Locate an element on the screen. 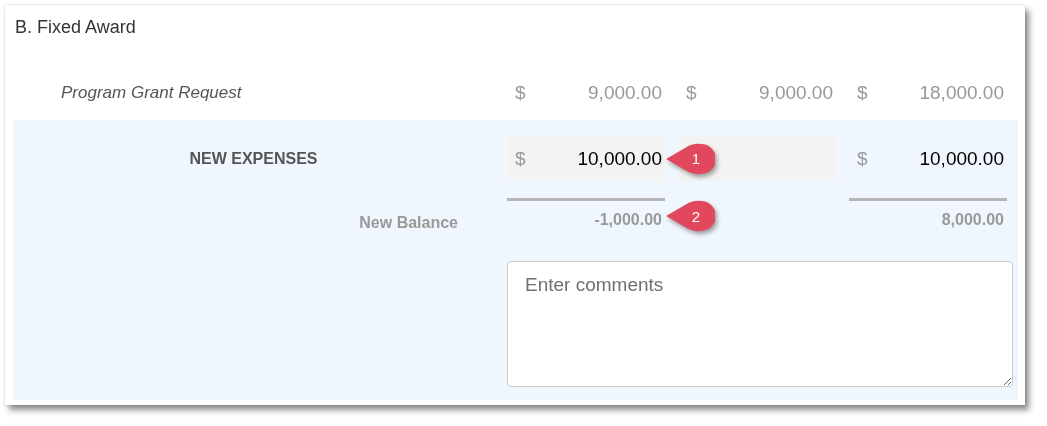  section-title: B. Fixed Award is located at coordinates (75, 27).